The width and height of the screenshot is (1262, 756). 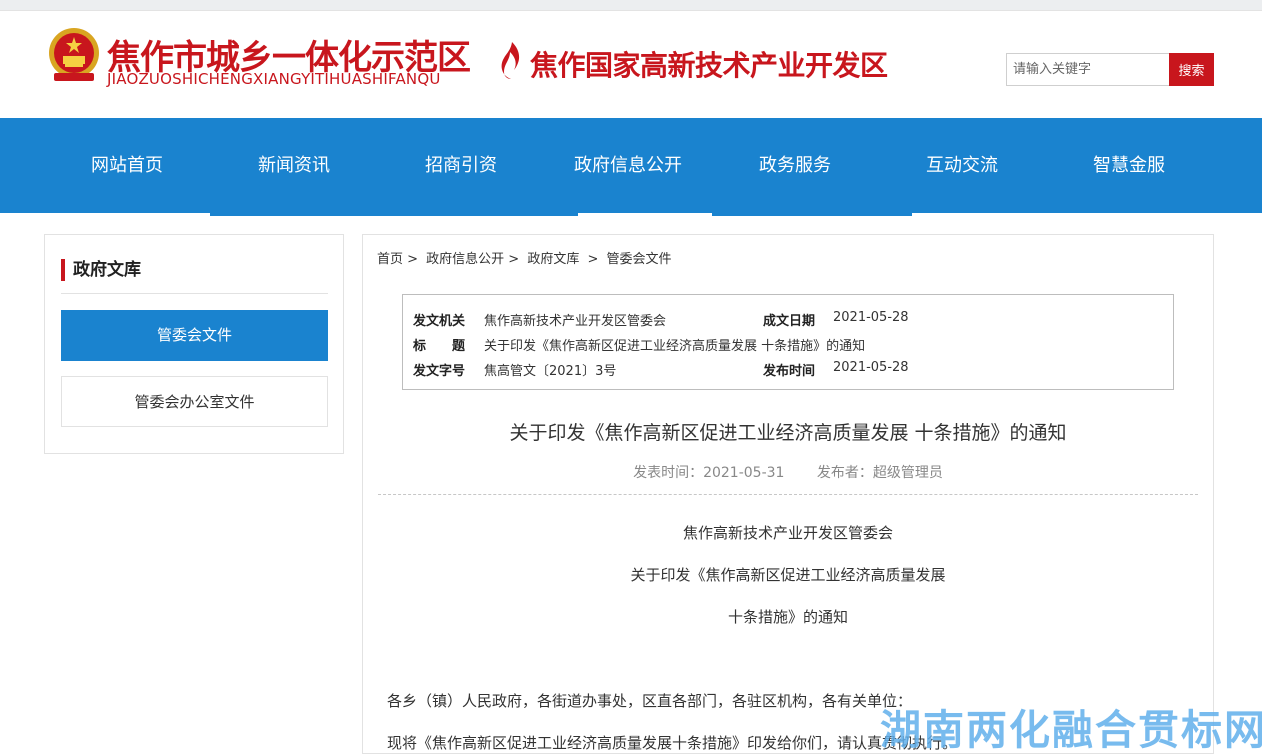 I want to click on nav-home: 网站首页, so click(x=127, y=165).